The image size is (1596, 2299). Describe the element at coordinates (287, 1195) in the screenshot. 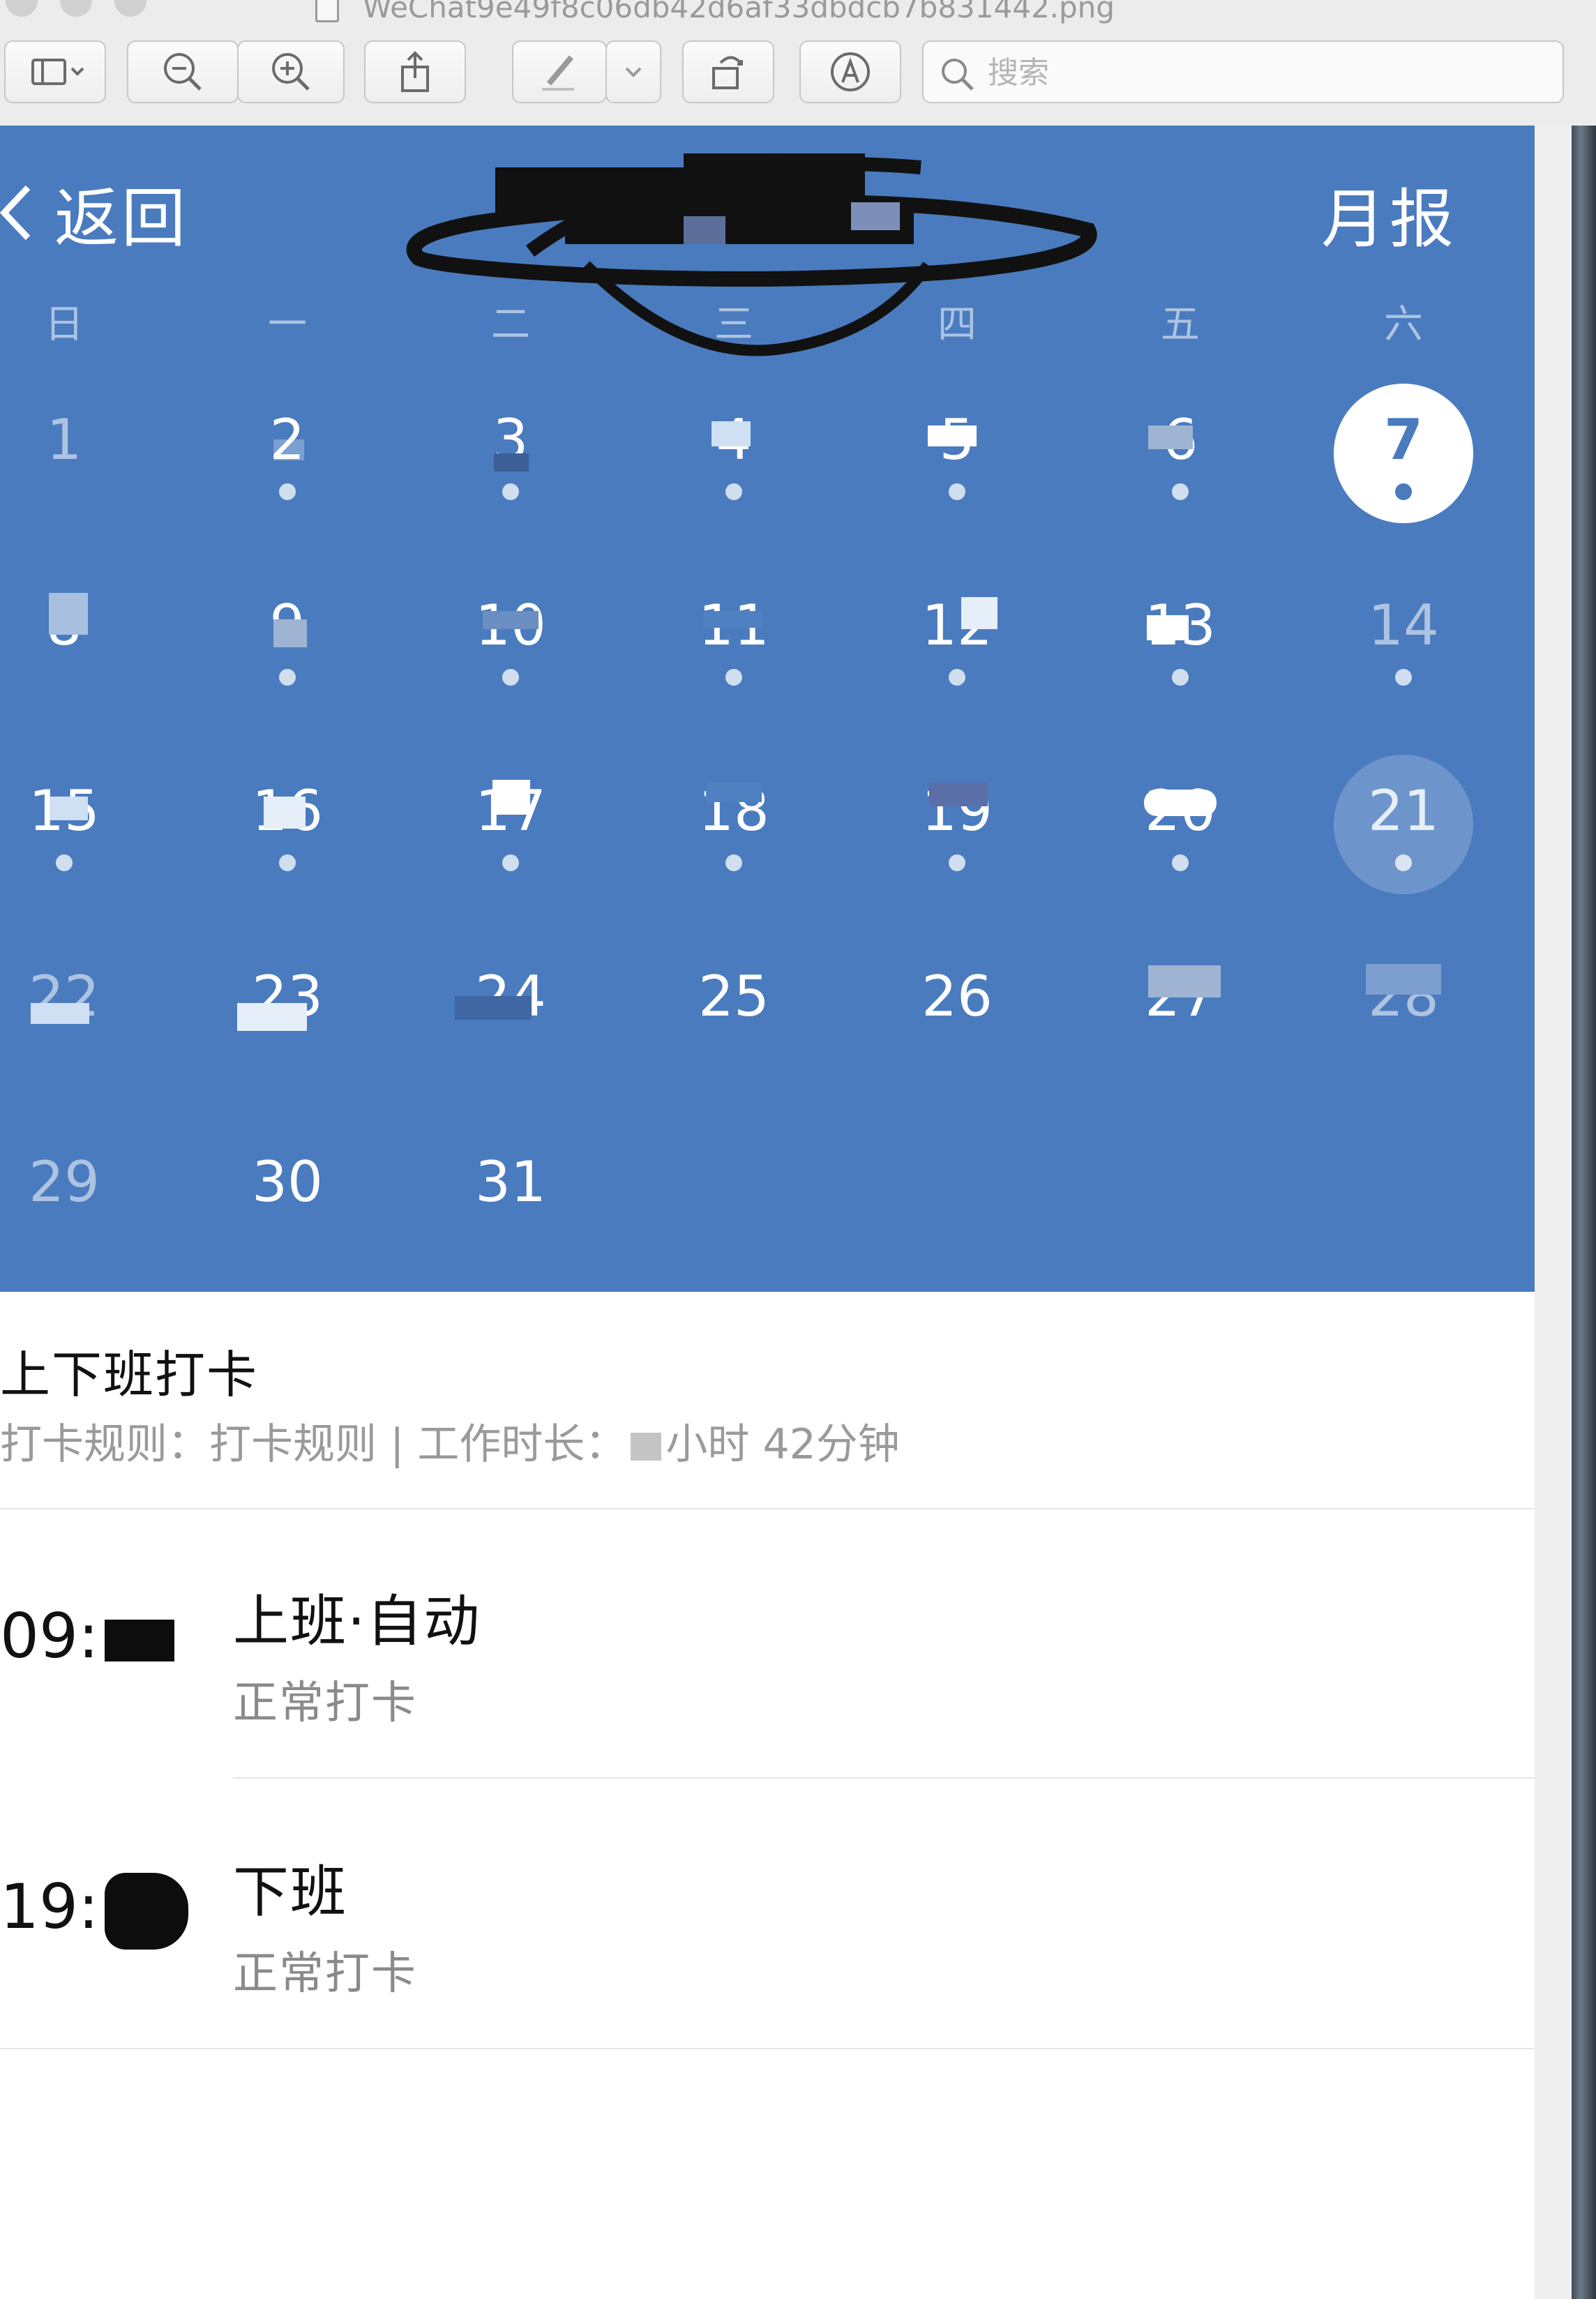

I see `calendar-day: 30` at that location.